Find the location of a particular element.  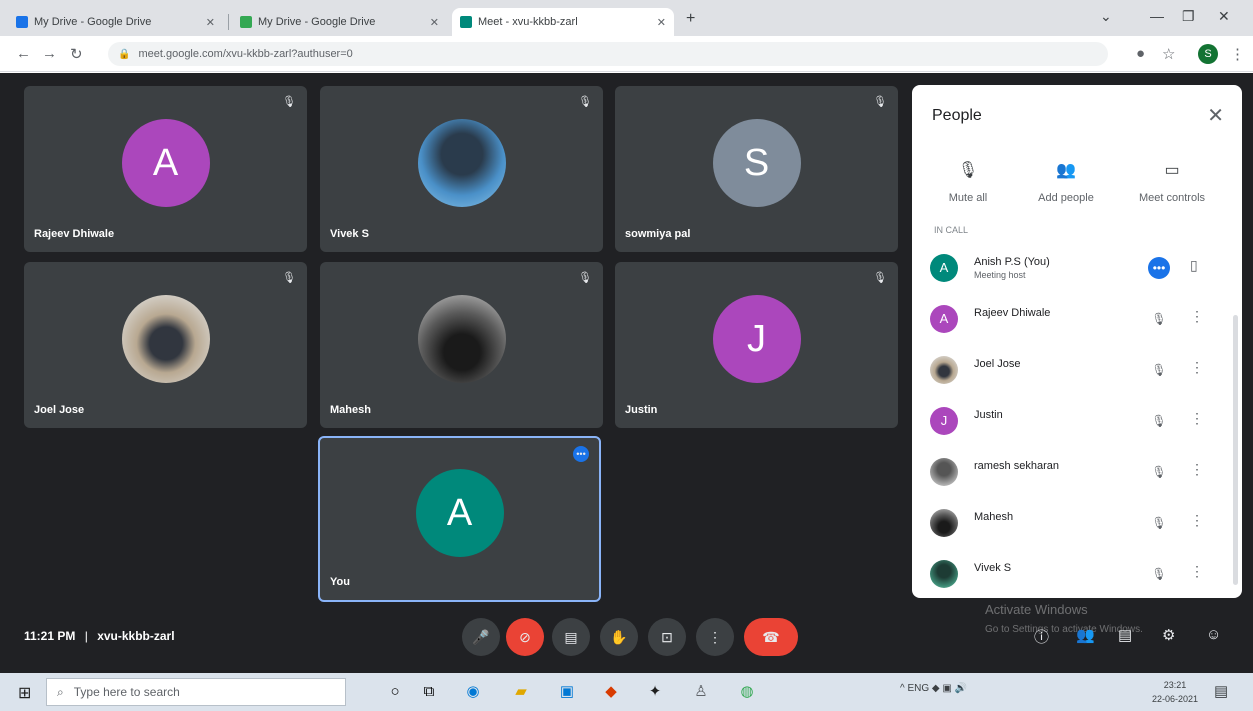

file-explorer-icon: ▰ is located at coordinates (521, 692).